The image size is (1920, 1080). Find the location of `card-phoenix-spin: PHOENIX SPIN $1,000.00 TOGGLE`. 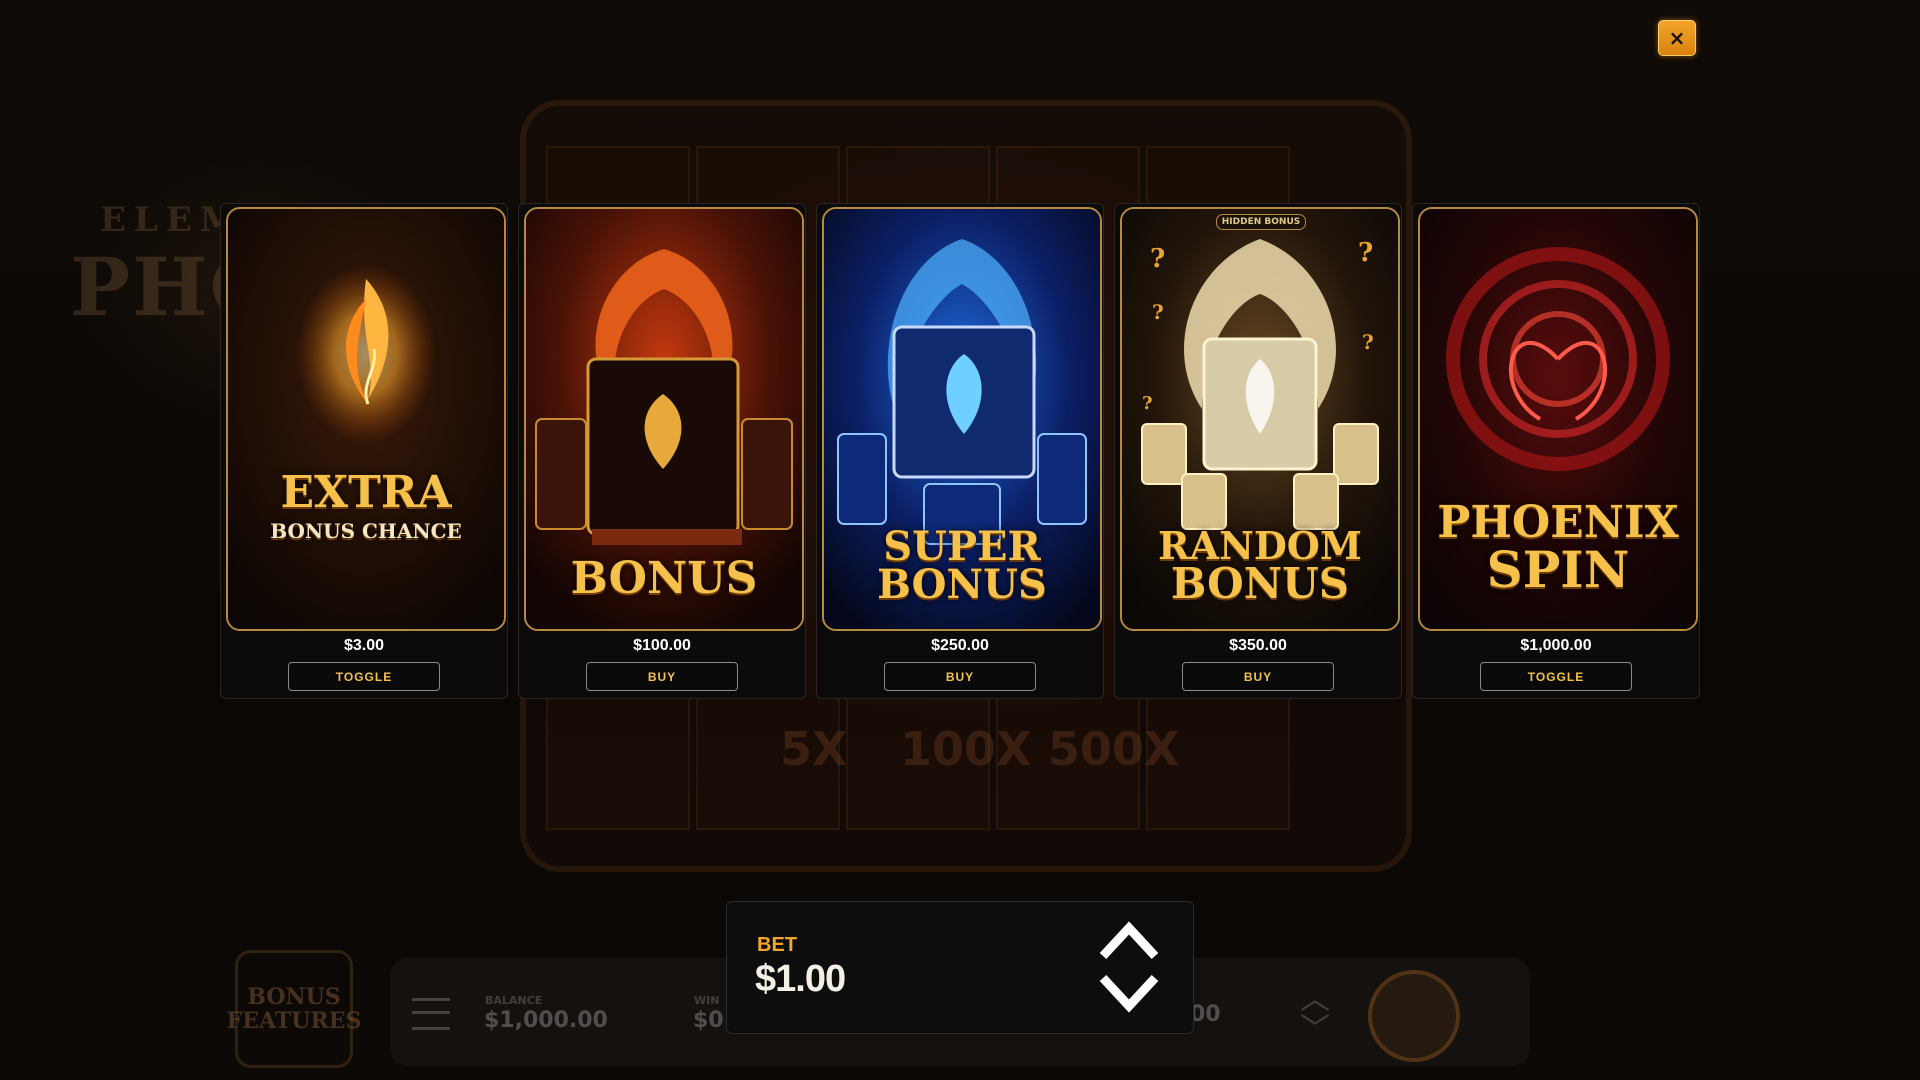

card-phoenix-spin: PHOENIX SPIN $1,000.00 TOGGLE is located at coordinates (1556, 451).